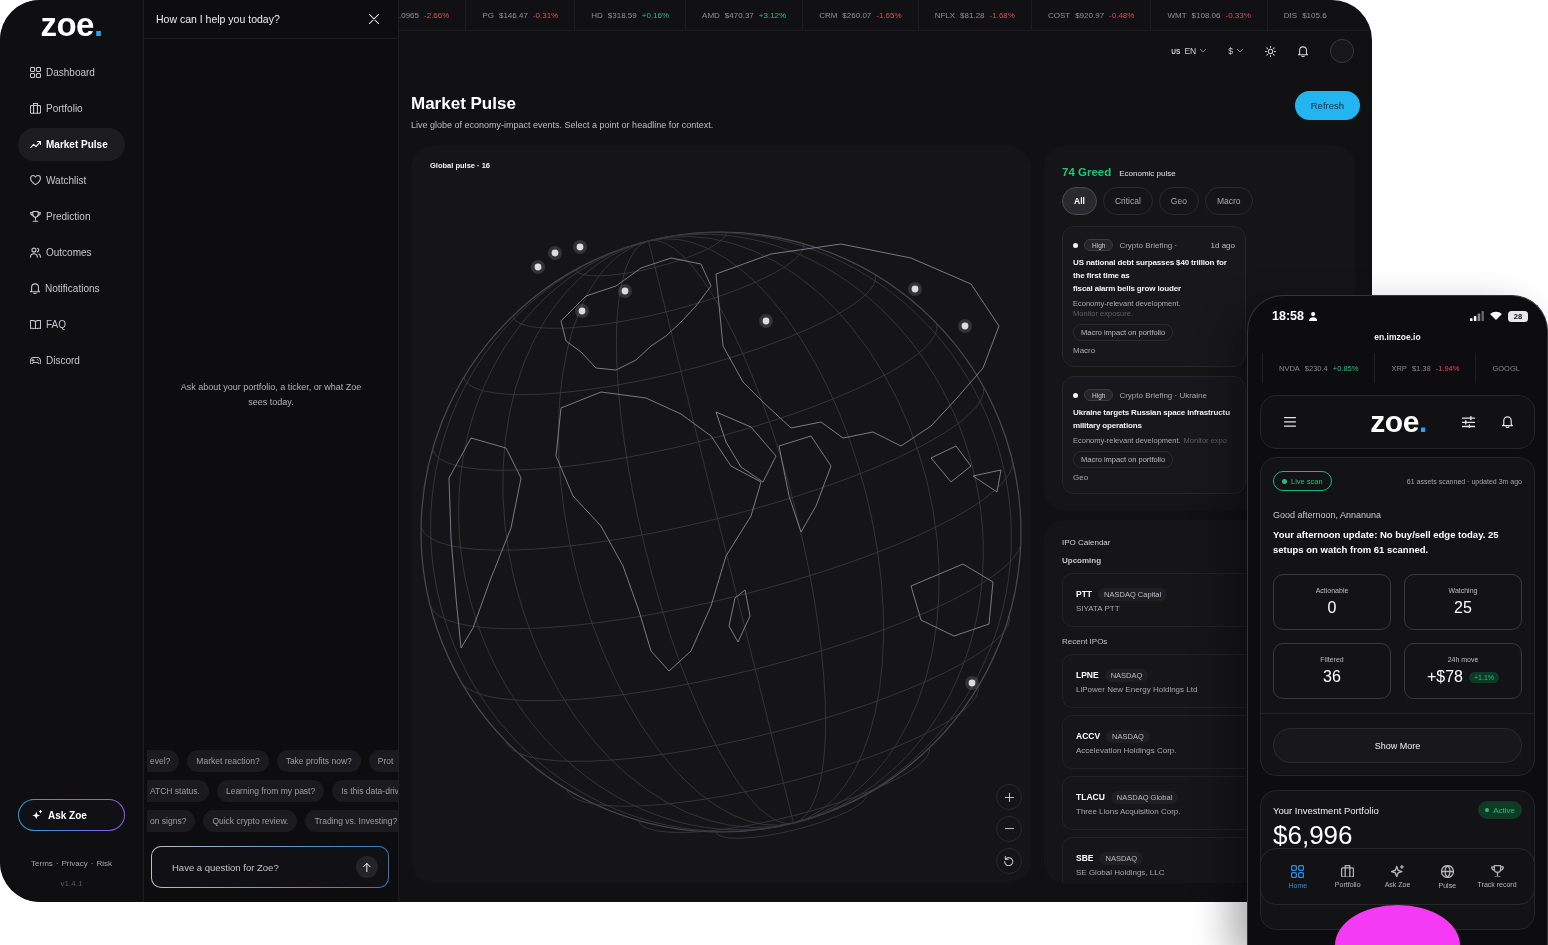 This screenshot has width=1548, height=945. I want to click on company-name: Three Lions Acquisition Corp., so click(1128, 811).